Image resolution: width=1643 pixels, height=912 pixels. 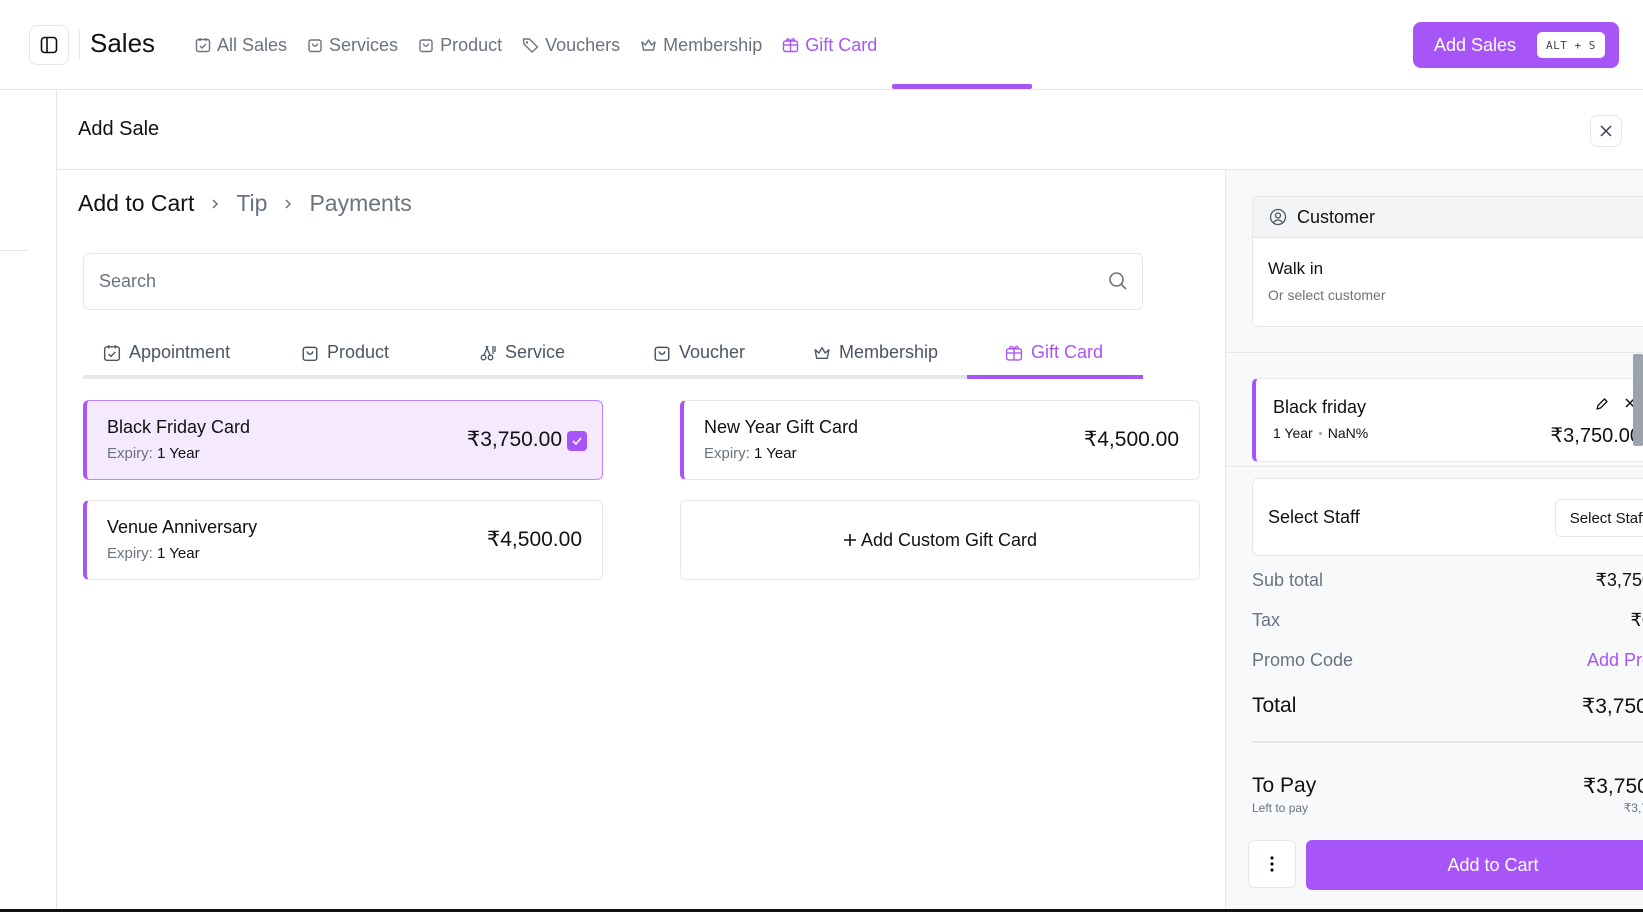 I want to click on add-custom-gift-card-button: Add Custom Gift Card, so click(x=940, y=540).